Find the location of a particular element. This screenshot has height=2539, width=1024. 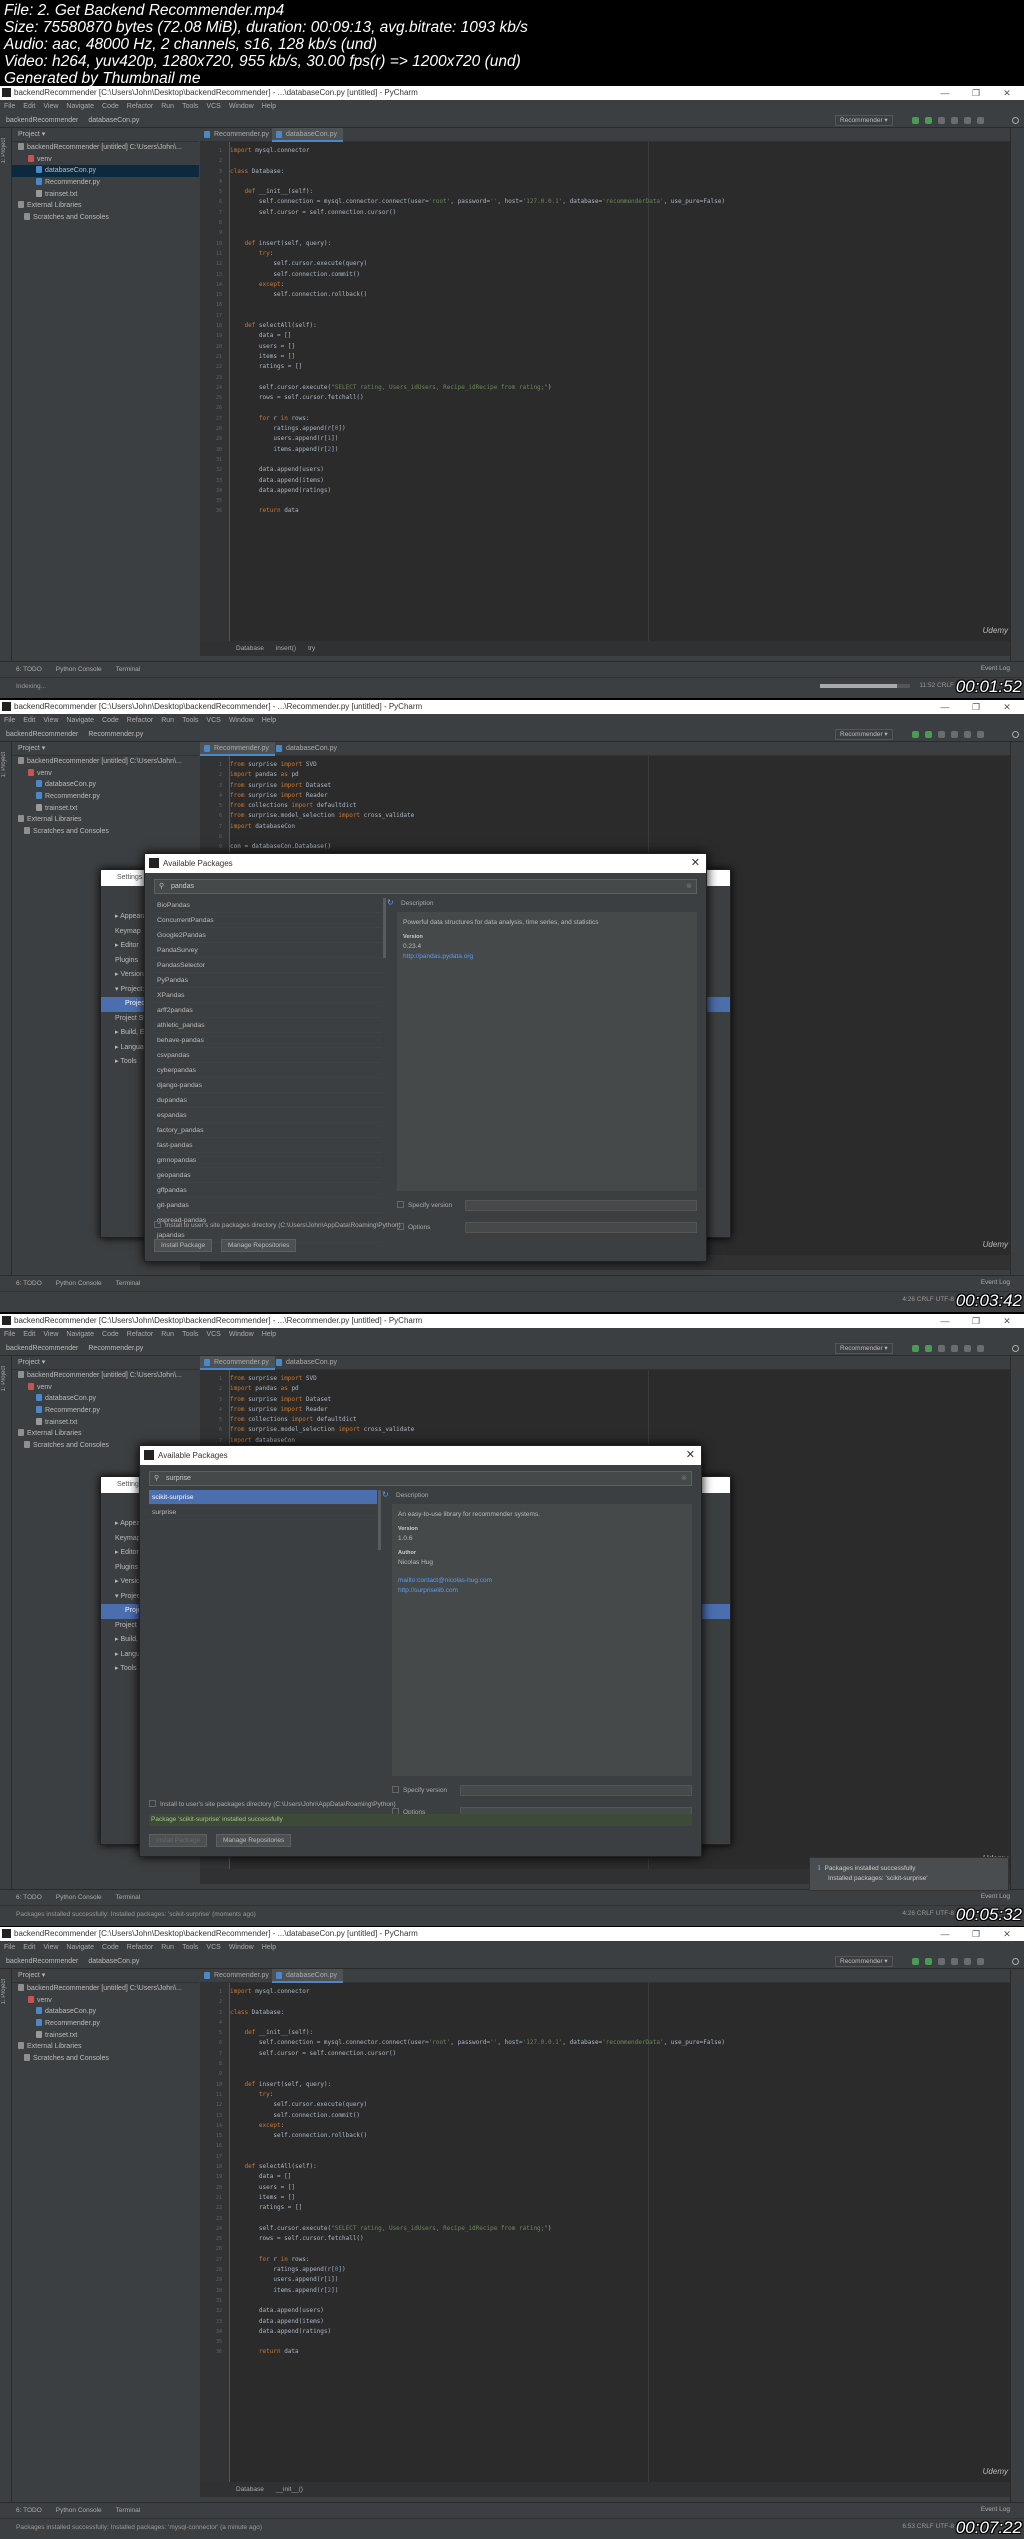

tree-item: Scratches and Consoles is located at coordinates (105, 218).